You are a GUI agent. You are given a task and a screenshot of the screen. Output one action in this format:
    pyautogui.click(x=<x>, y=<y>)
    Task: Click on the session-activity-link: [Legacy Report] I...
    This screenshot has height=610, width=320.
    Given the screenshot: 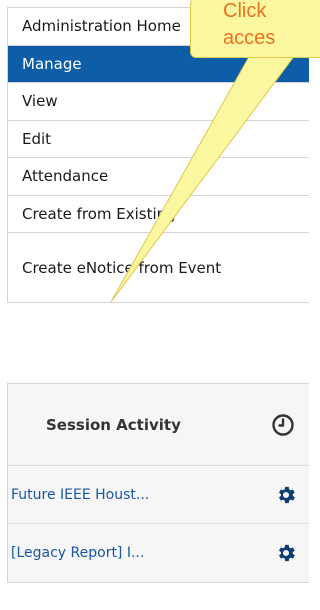 What is the action you would take?
    pyautogui.click(x=77, y=553)
    